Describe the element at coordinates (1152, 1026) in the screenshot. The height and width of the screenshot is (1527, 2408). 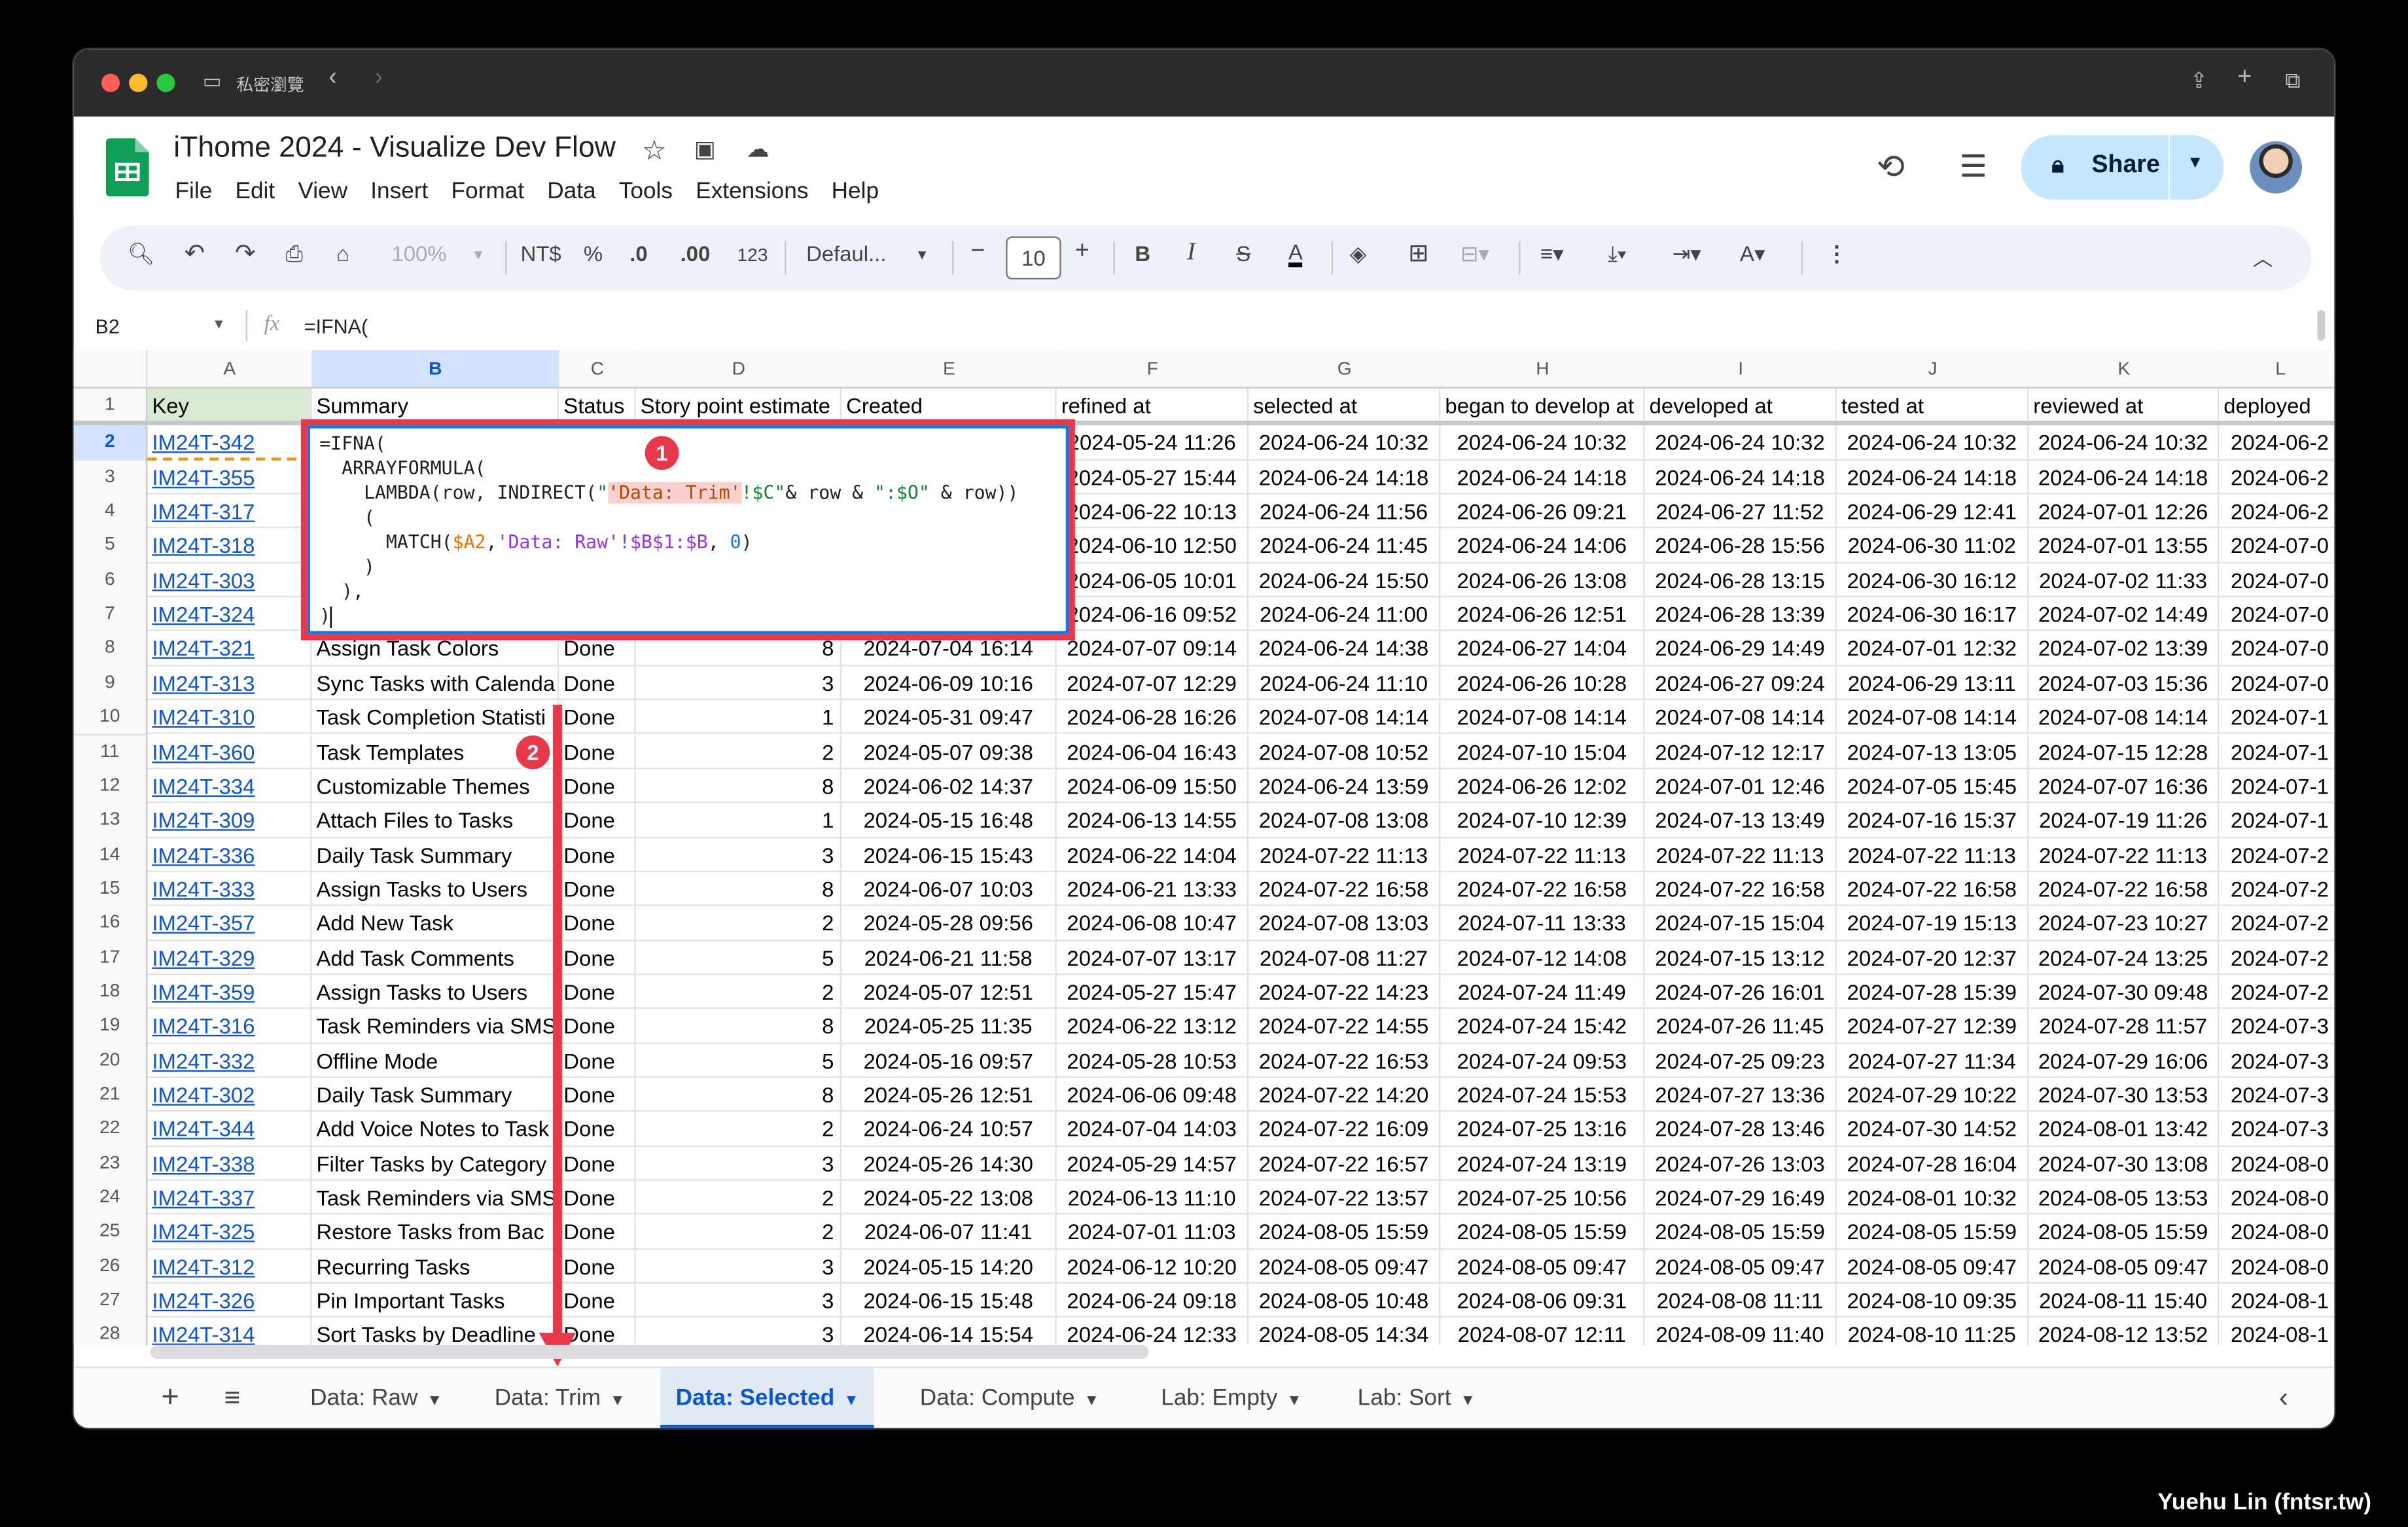
I see `table-cell: 2024-06-22 13:12` at that location.